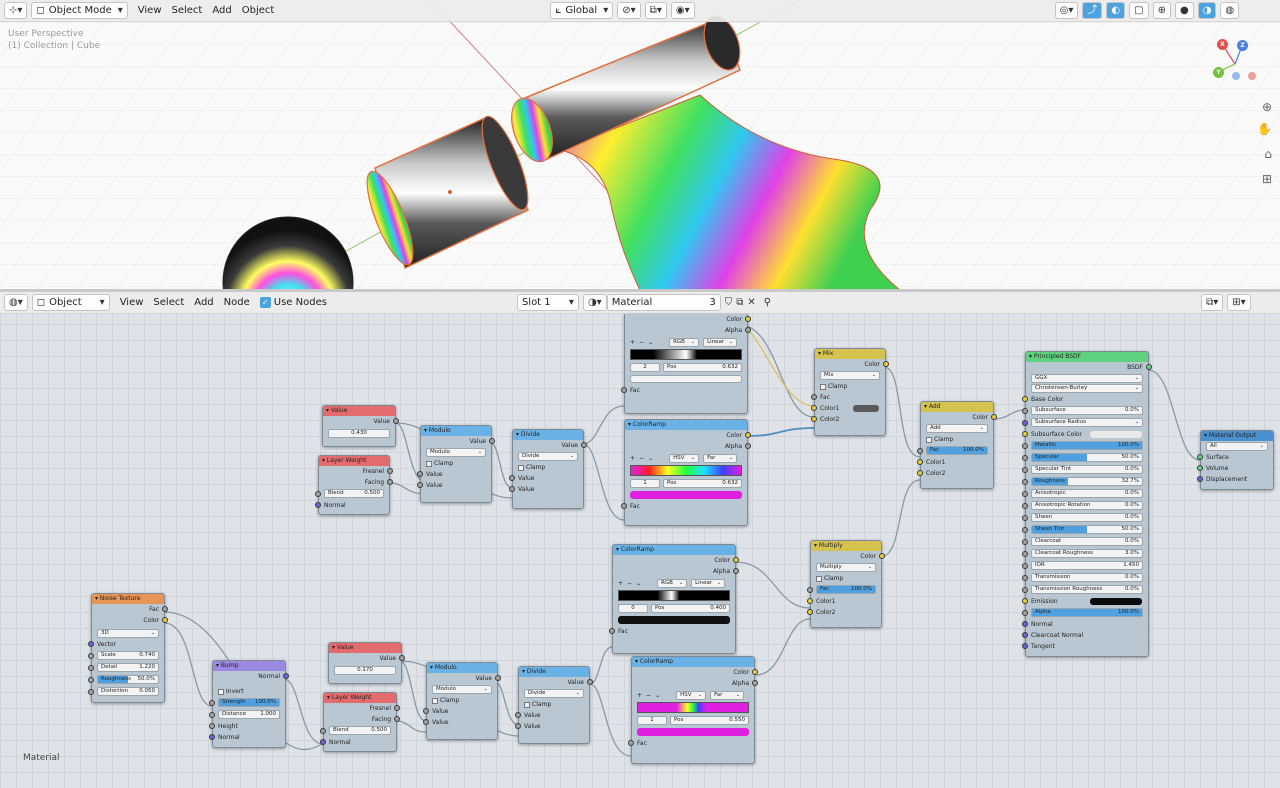 This screenshot has width=1280, height=788. I want to click on stop-color-swatch, so click(686, 379).